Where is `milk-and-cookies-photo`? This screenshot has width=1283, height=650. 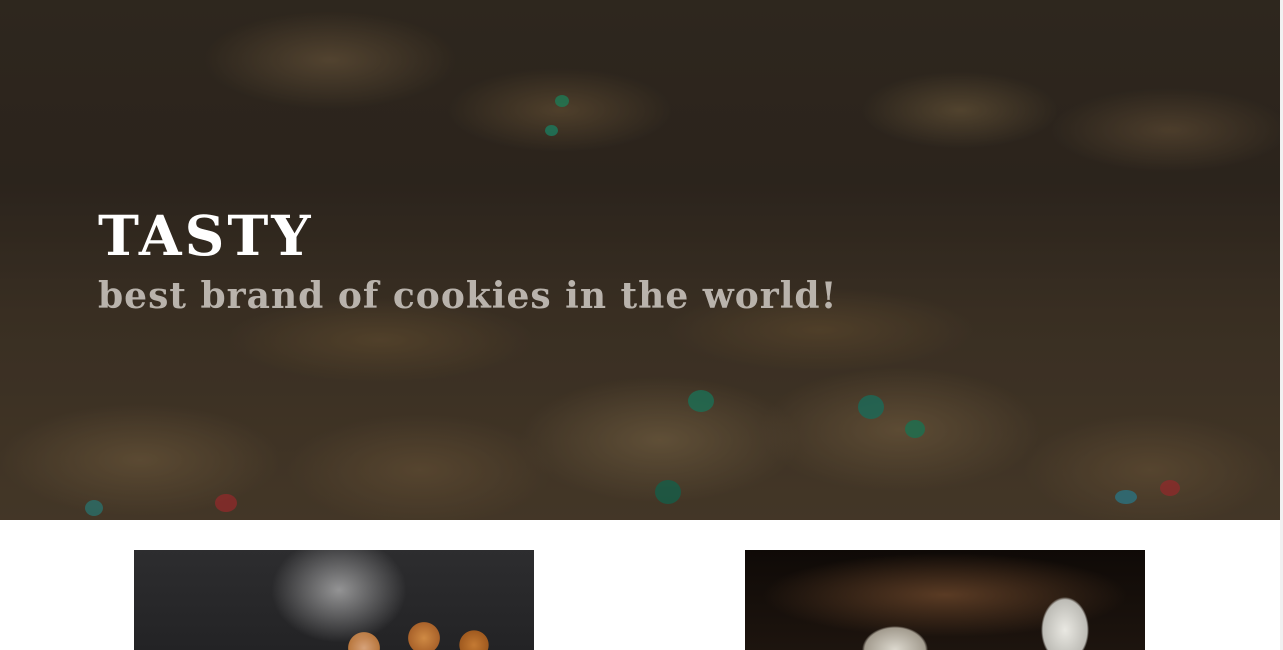 milk-and-cookies-photo is located at coordinates (945, 600).